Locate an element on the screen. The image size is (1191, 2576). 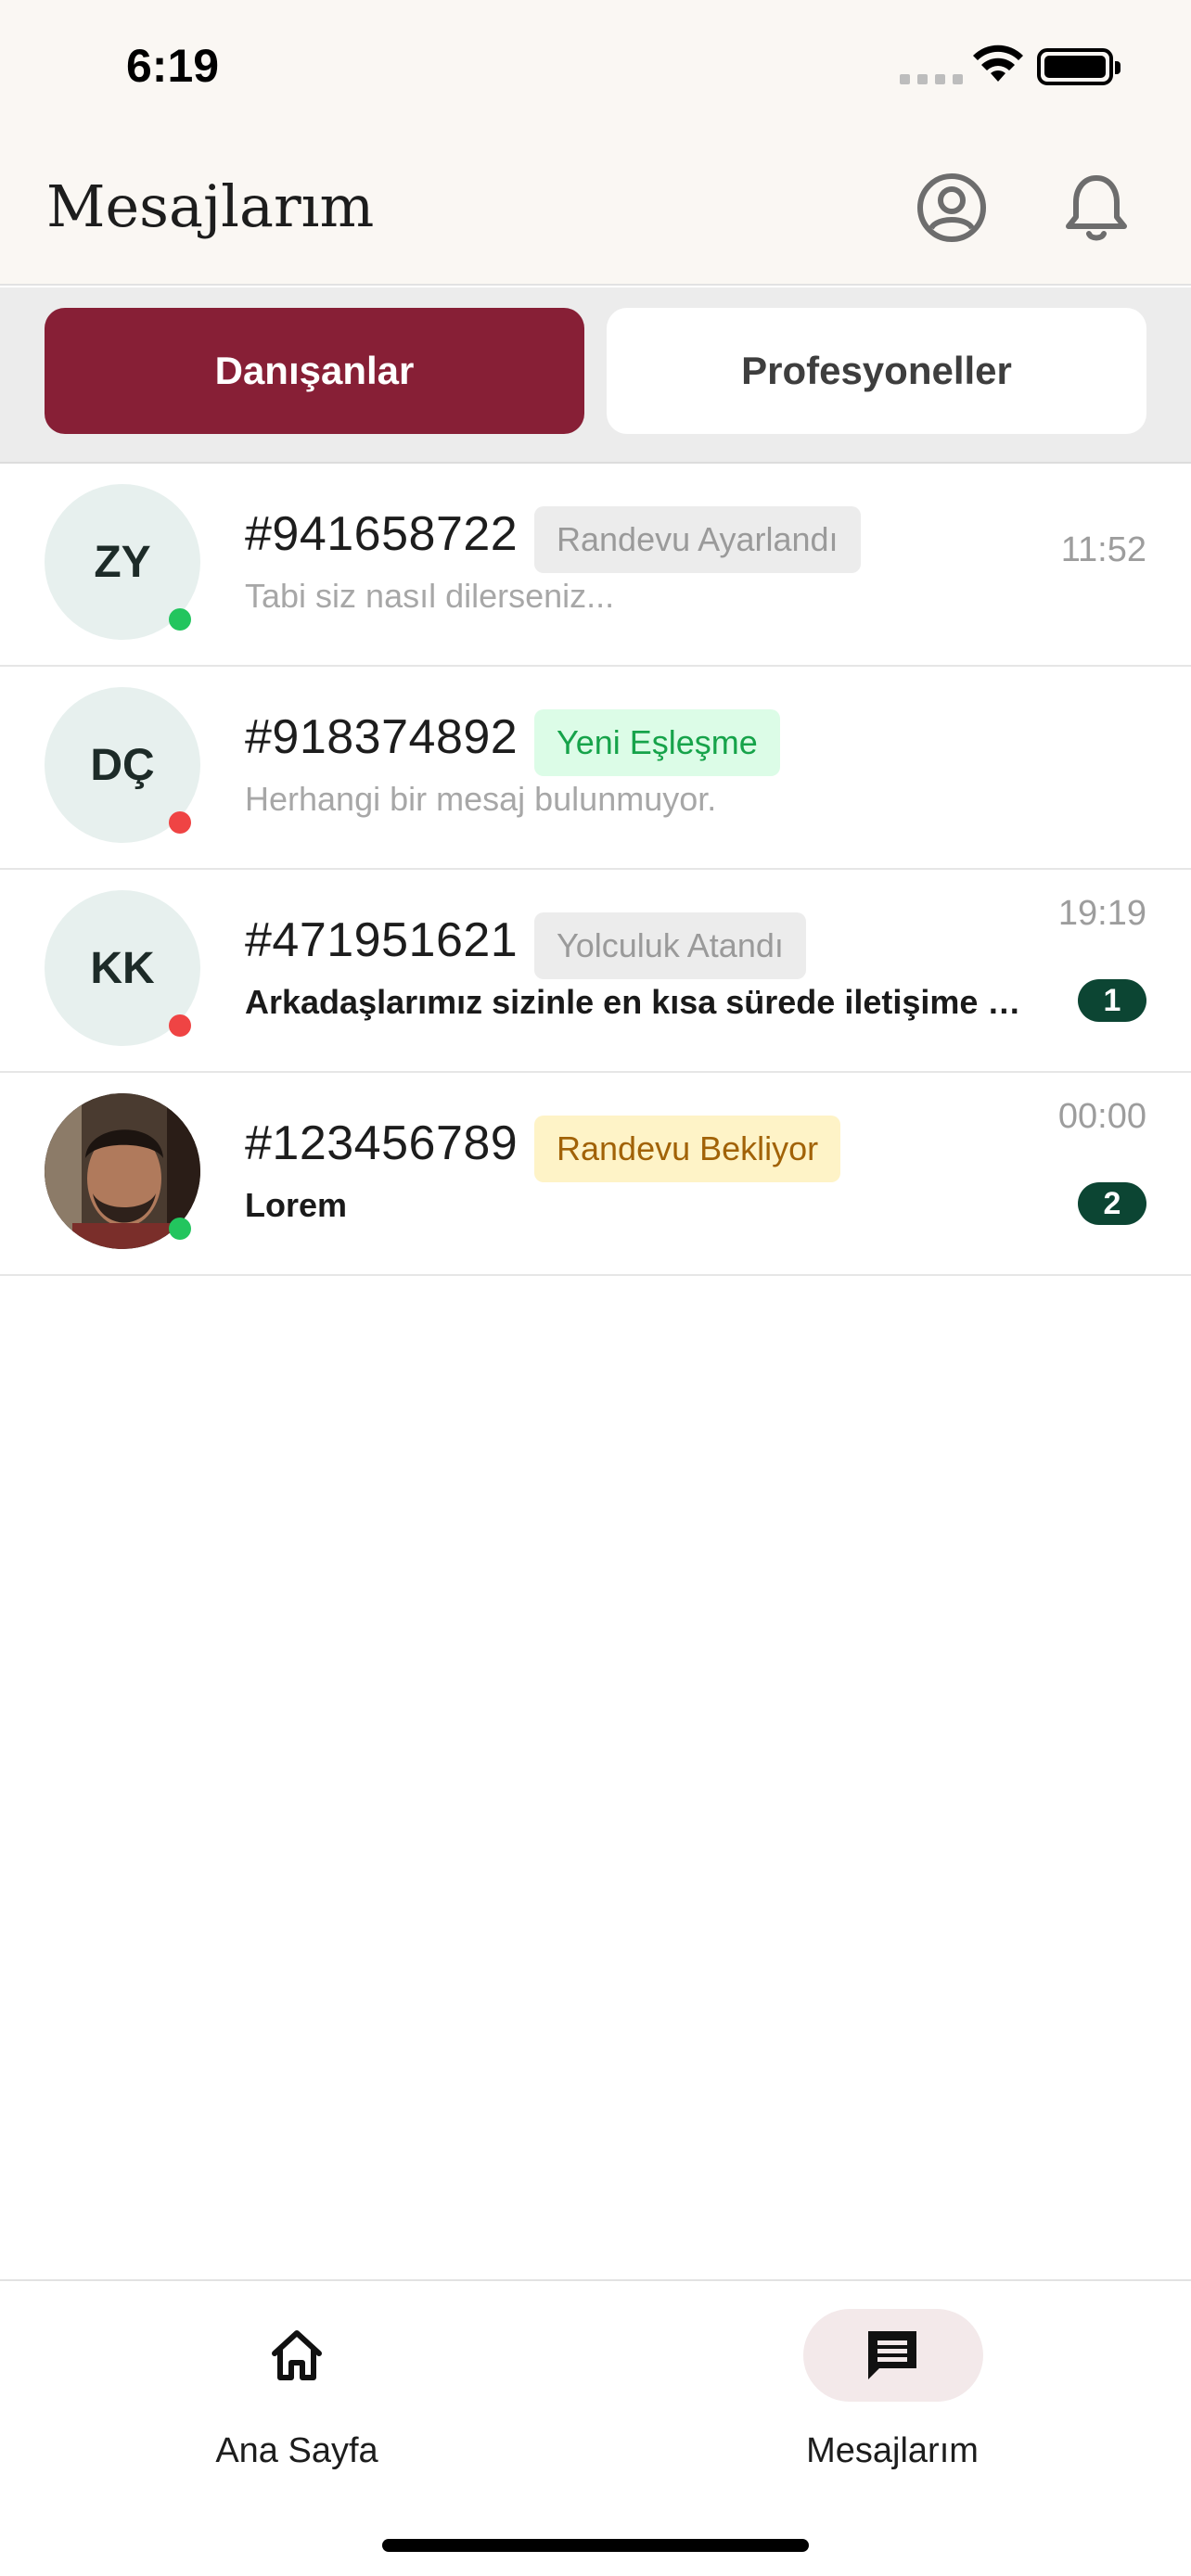
battery-icon is located at coordinates (1079, 66).